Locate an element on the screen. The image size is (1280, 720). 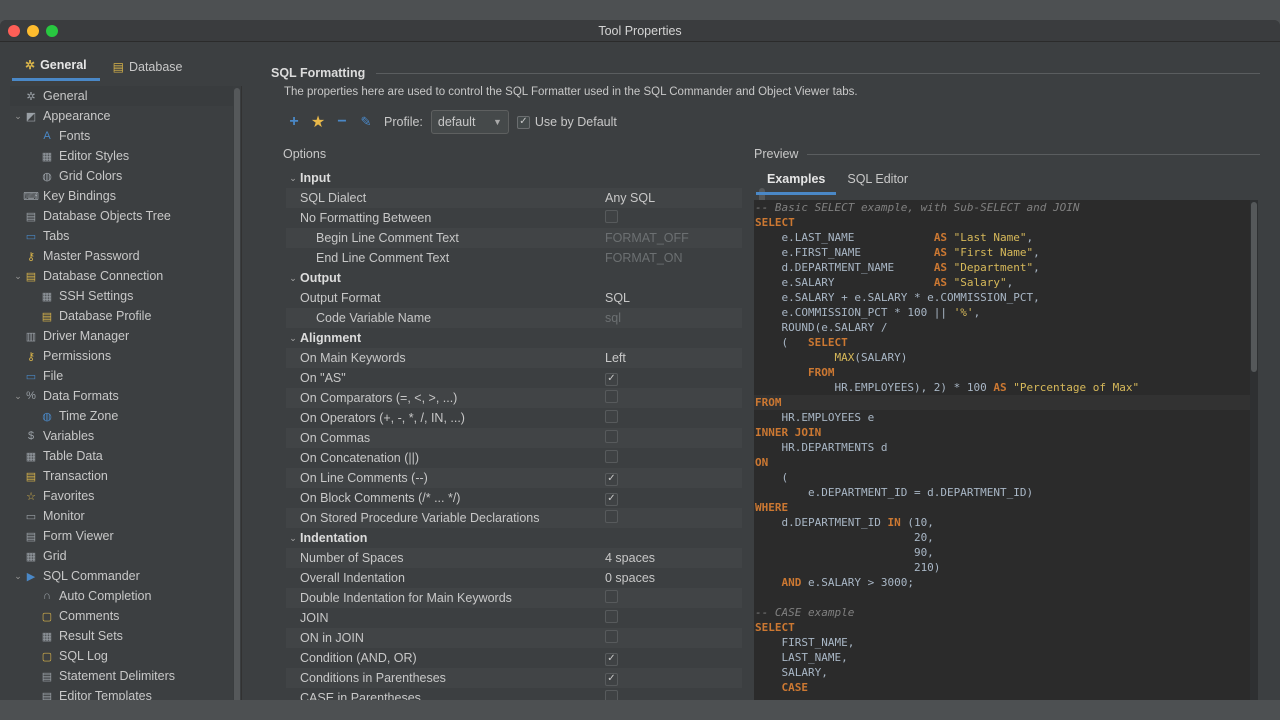
sidebar-item-result-sets: ▦ Result Sets is located at coordinates (125, 636).